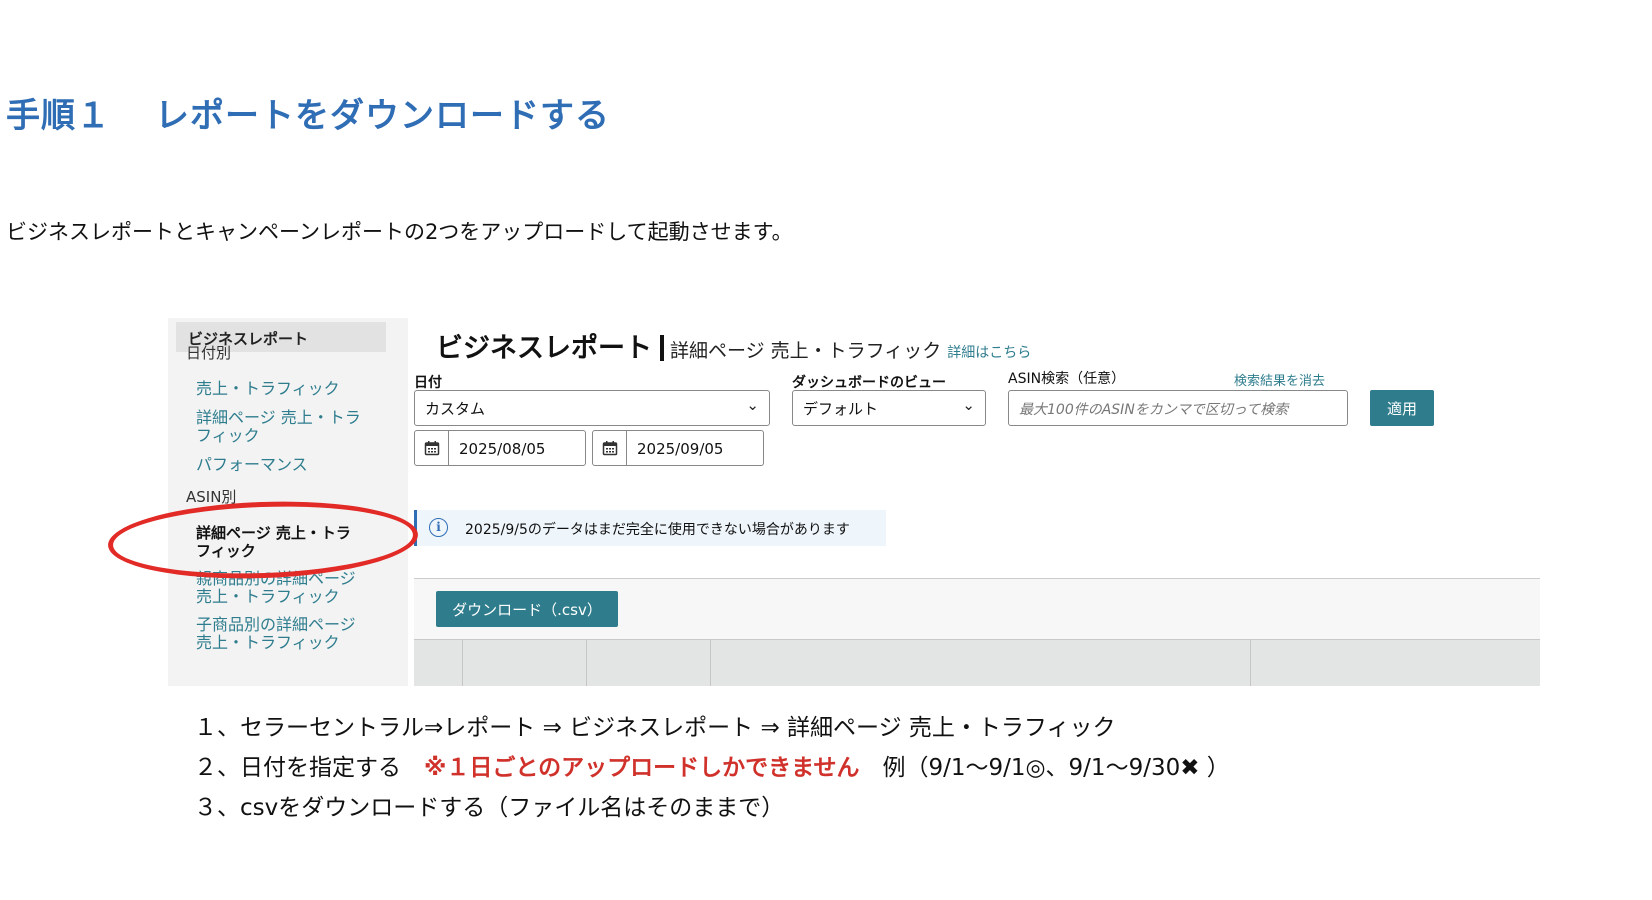 The height and width of the screenshot is (900, 1652). What do you see at coordinates (662, 348) in the screenshot?
I see `title-divider` at bounding box center [662, 348].